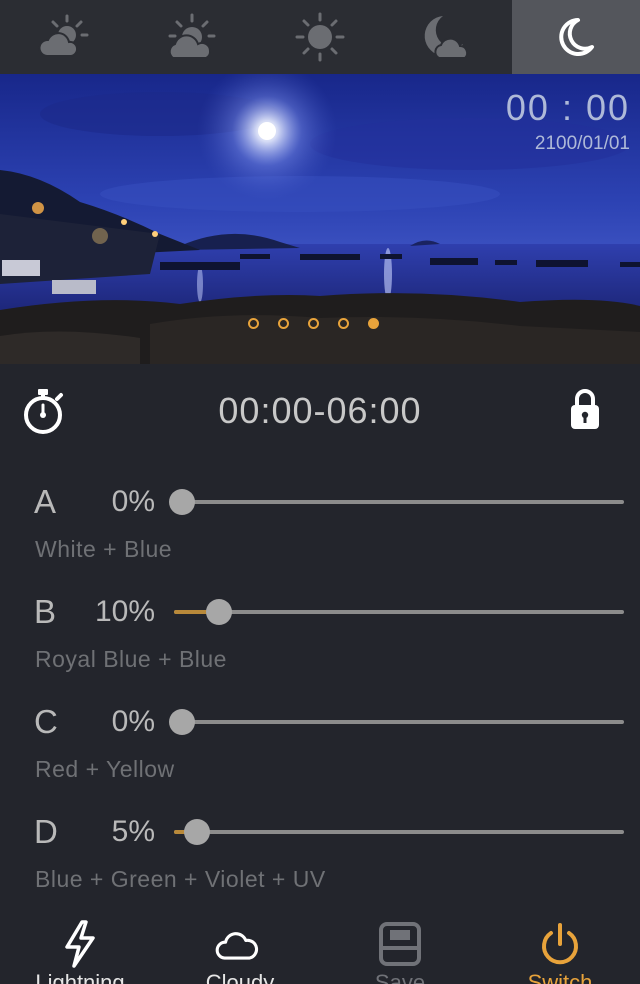 This screenshot has width=640, height=984. What do you see at coordinates (124, 611) in the screenshot?
I see `channel-value: 10%` at bounding box center [124, 611].